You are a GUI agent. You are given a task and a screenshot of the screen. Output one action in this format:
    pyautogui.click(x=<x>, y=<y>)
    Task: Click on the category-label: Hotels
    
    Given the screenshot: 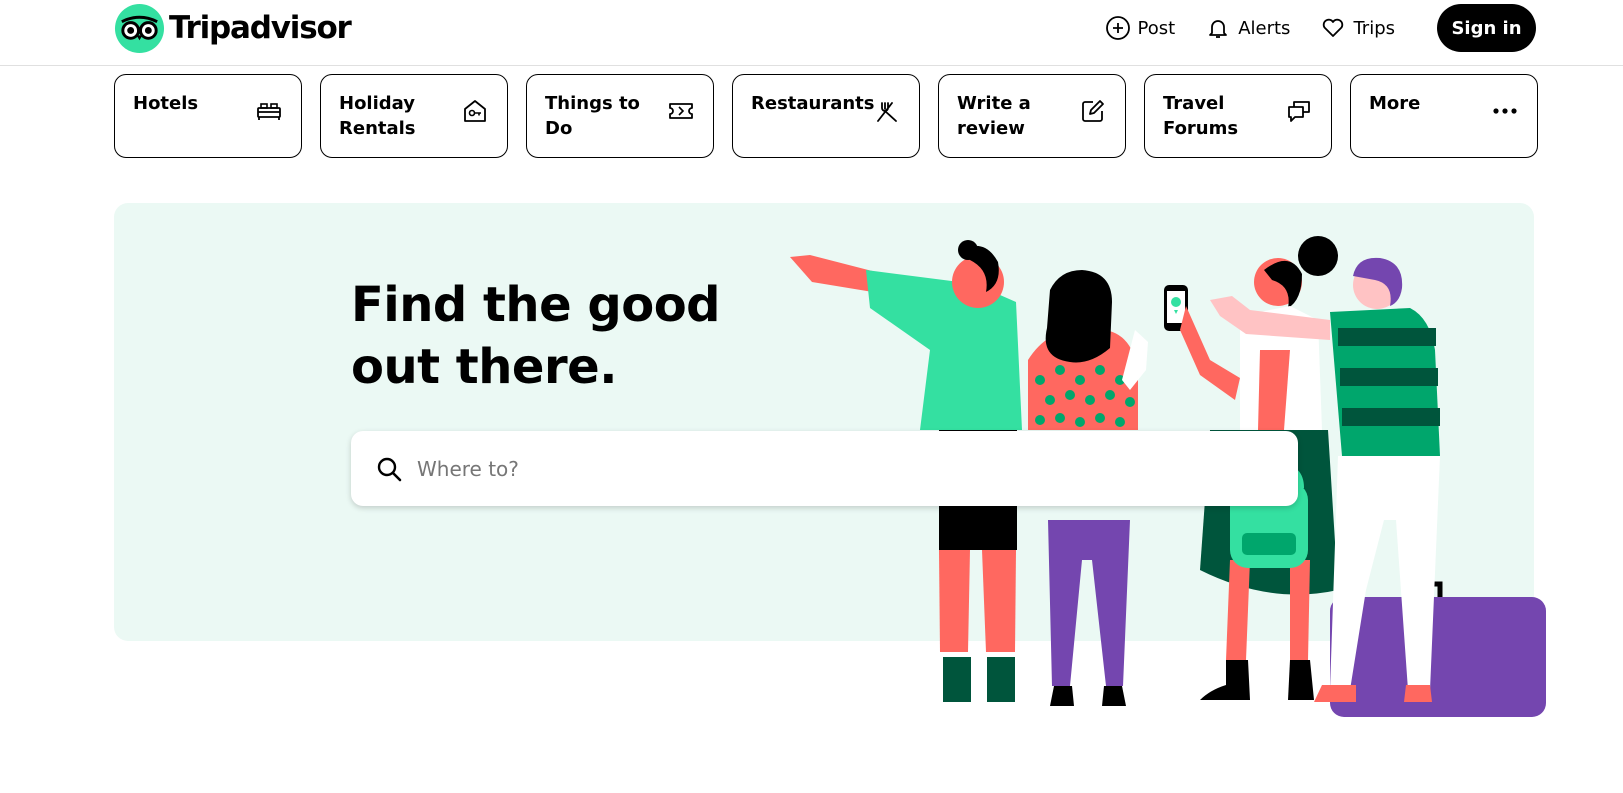 What is the action you would take?
    pyautogui.click(x=166, y=103)
    